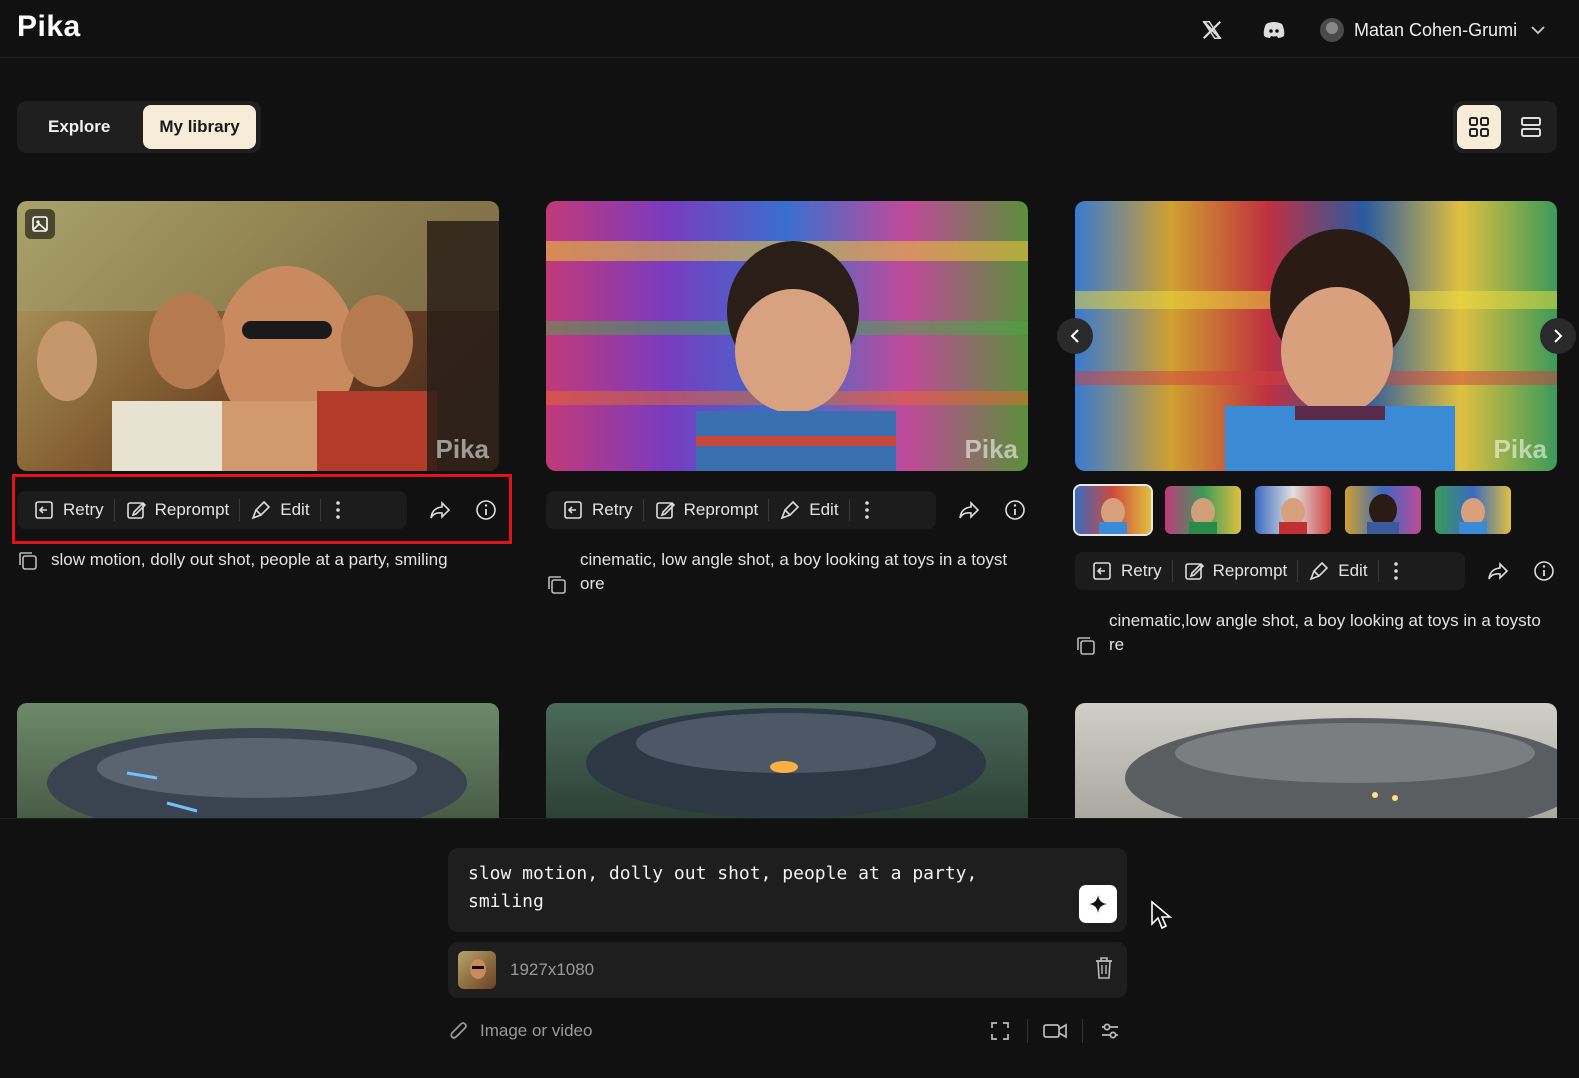 This screenshot has height=1078, width=1579. I want to click on library-tabs: Explore My library, so click(139, 127).